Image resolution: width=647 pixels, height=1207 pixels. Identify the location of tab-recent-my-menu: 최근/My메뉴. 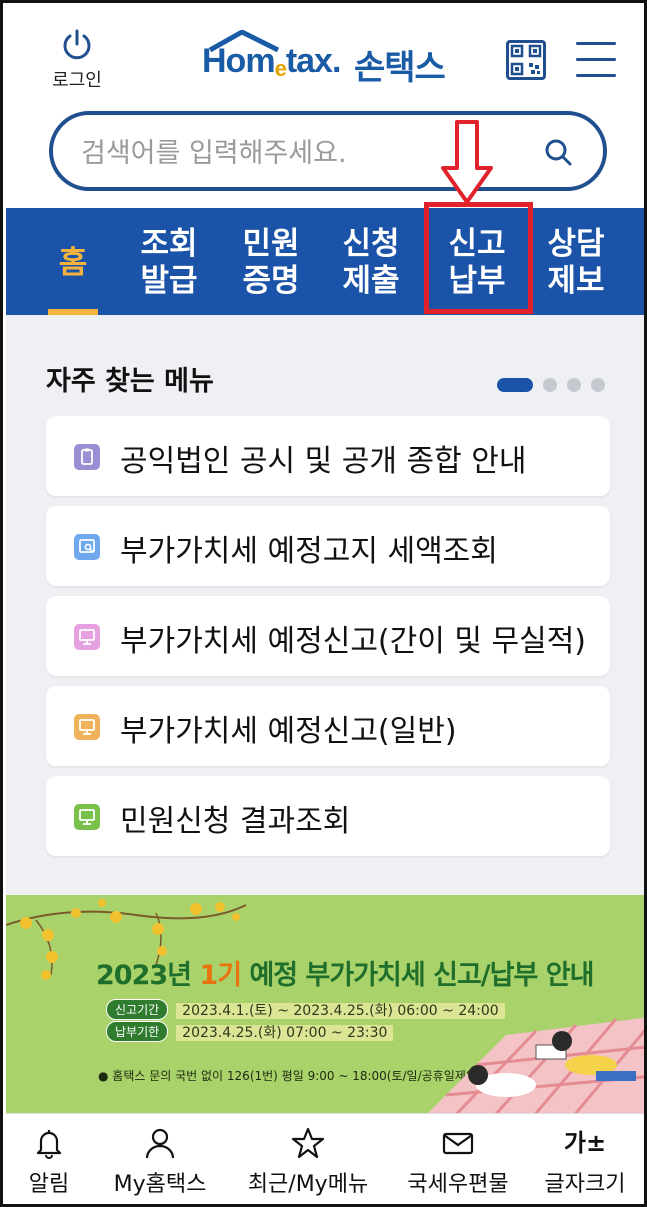
(308, 1162).